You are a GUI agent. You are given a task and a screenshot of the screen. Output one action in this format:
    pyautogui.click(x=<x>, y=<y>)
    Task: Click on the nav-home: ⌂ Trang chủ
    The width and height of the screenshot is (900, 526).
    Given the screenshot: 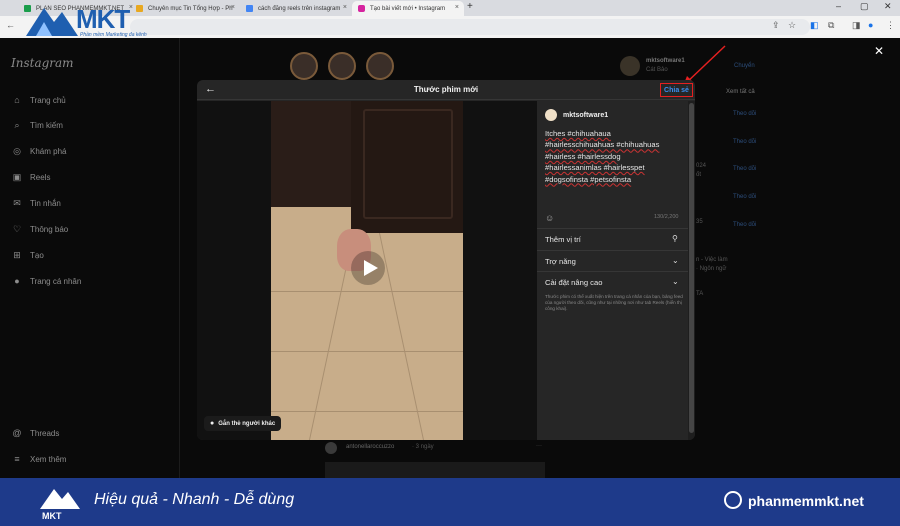 What is the action you would take?
    pyautogui.click(x=37, y=100)
    